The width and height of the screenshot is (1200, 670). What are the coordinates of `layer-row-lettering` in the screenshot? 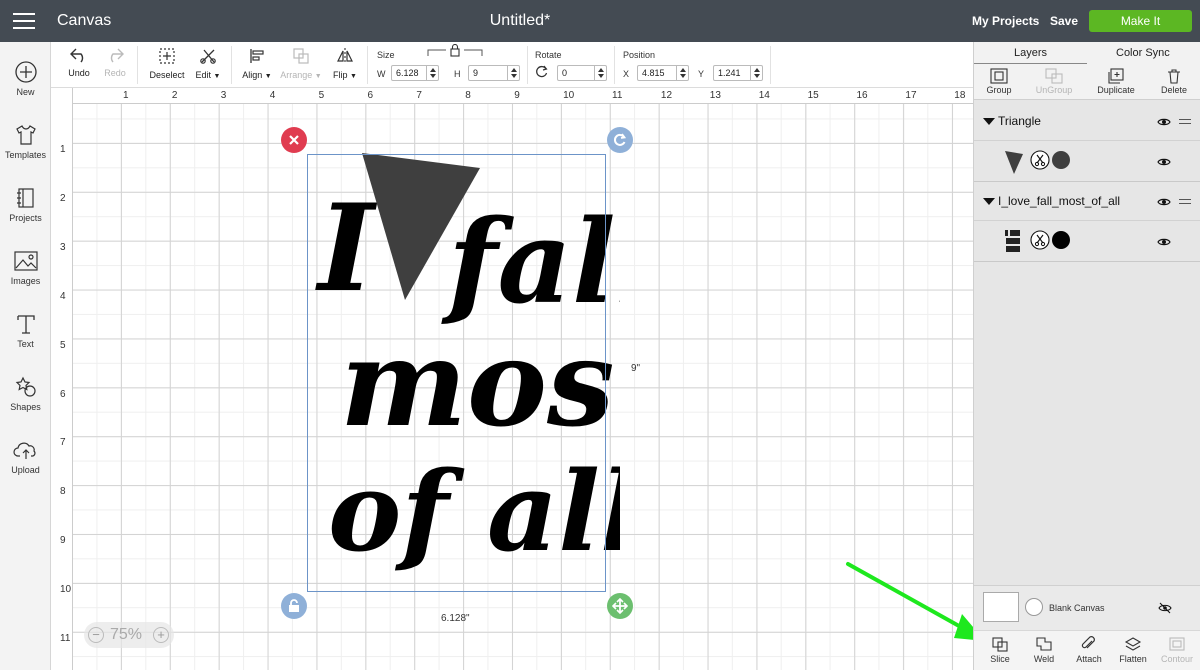 It's located at (1087, 241).